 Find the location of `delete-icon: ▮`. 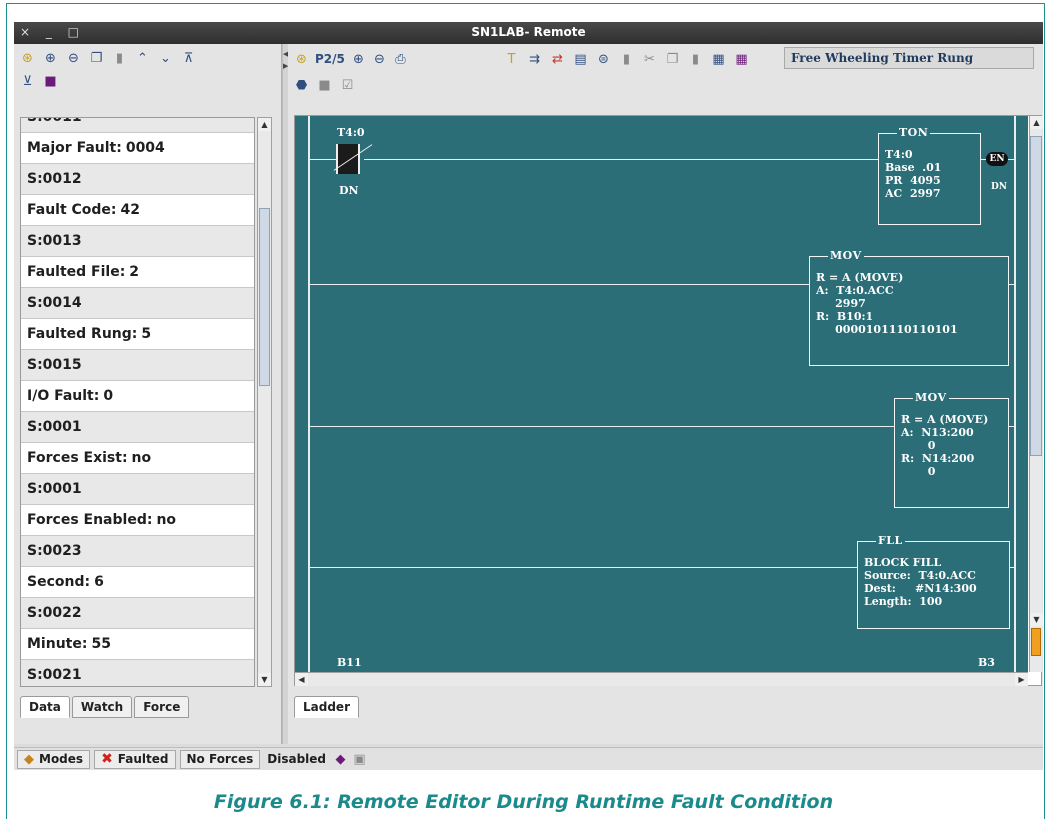

delete-icon: ▮ is located at coordinates (119, 58).